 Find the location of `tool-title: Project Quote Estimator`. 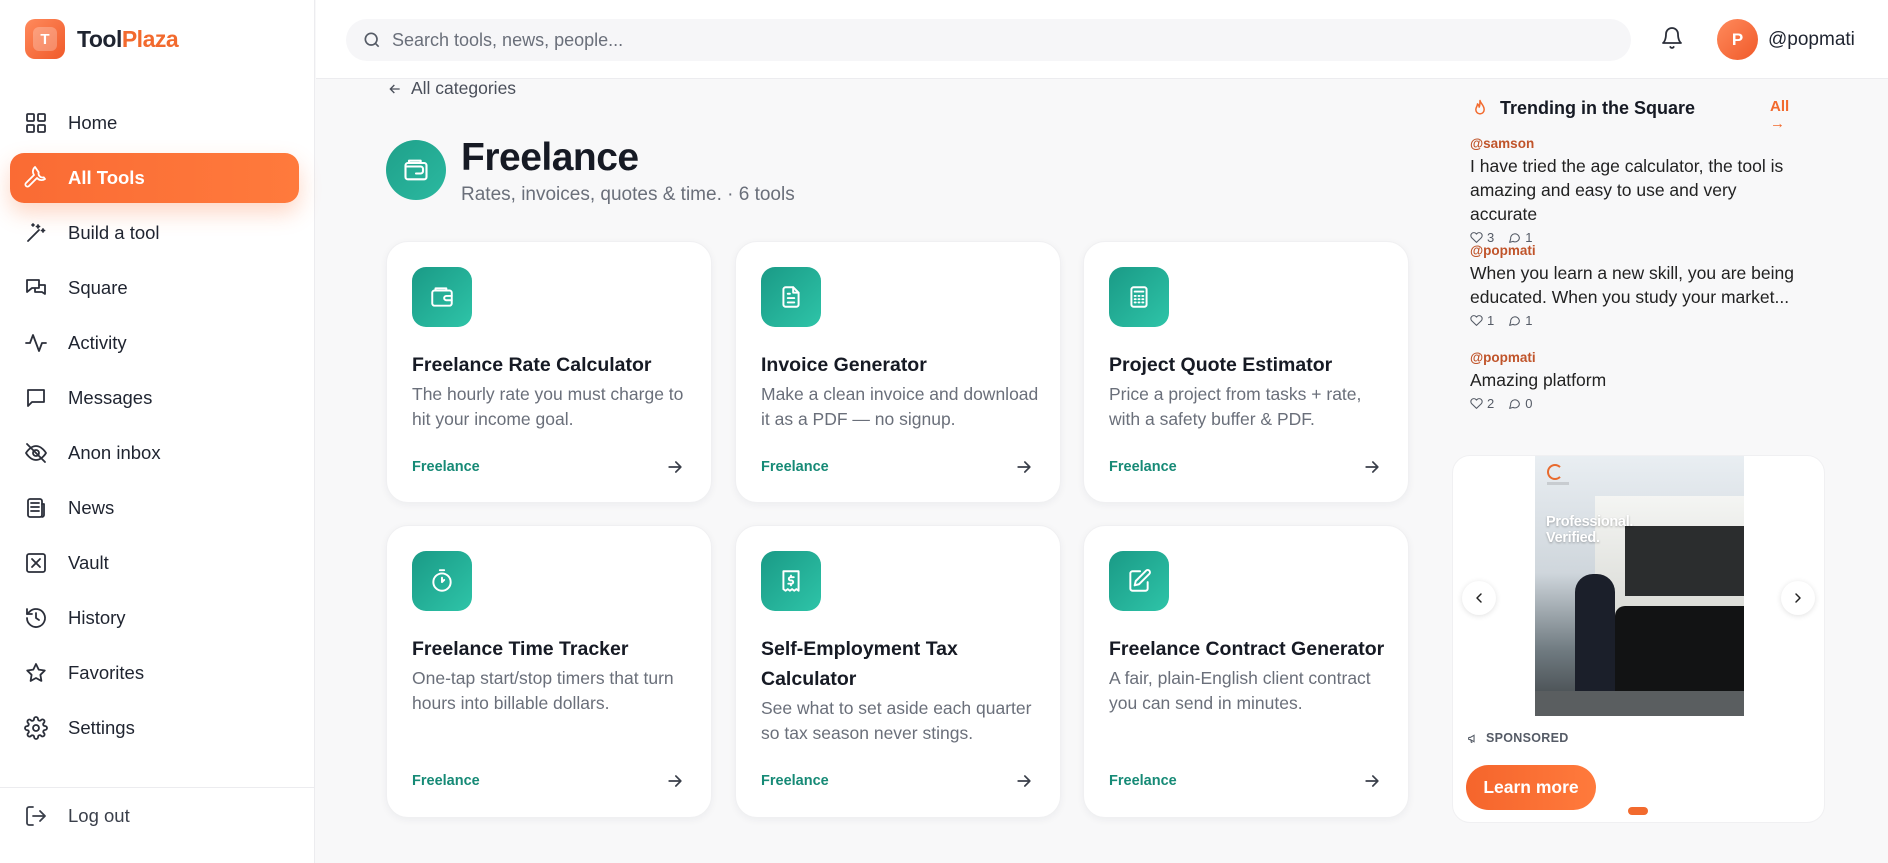

tool-title: Project Quote Estimator is located at coordinates (1221, 365).